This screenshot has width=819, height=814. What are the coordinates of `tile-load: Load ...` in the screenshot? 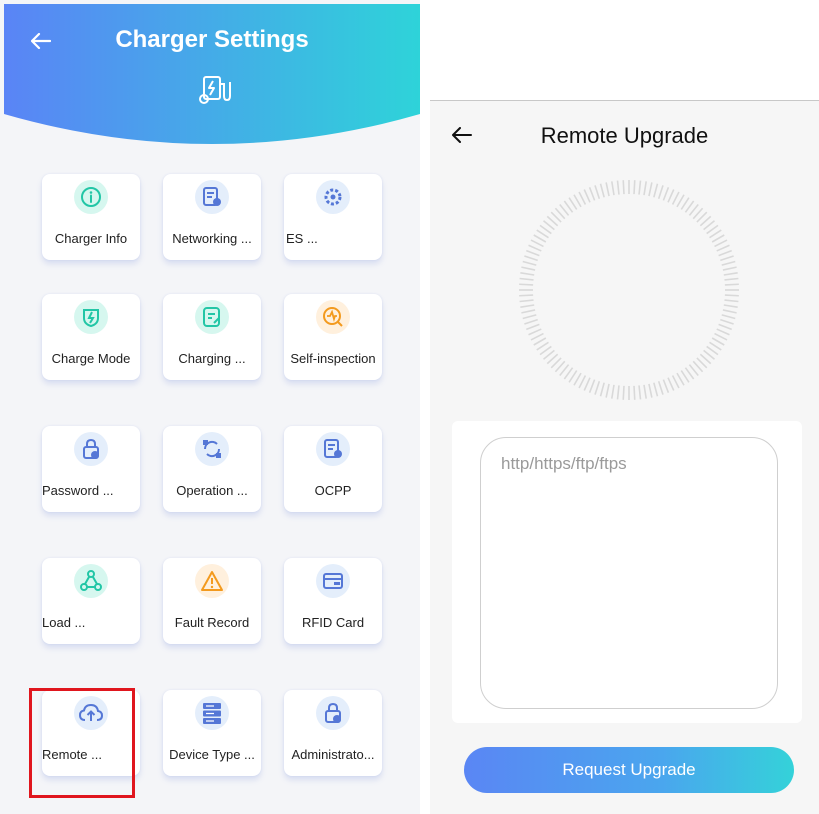 It's located at (91, 601).